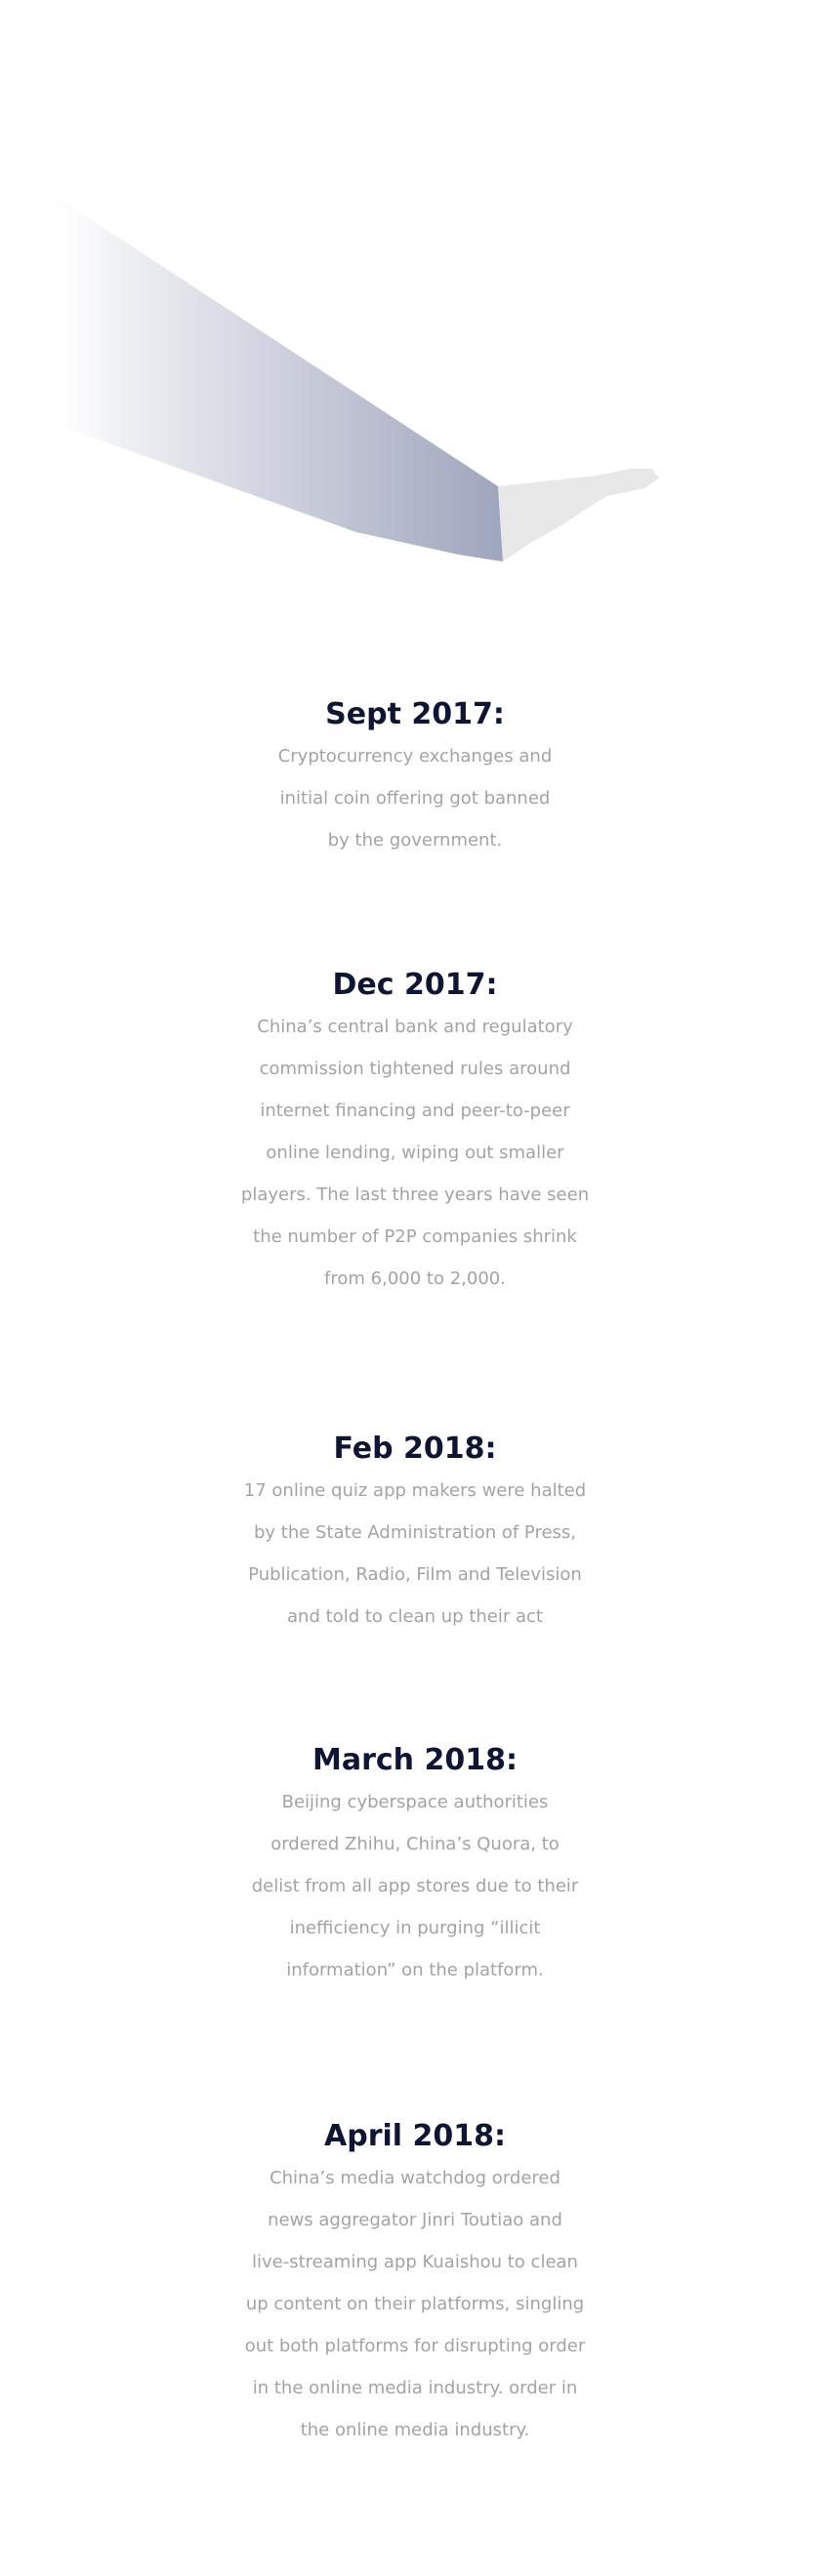 This screenshot has width=830, height=2576. Describe the element at coordinates (415, 2430) in the screenshot. I see `description-line: the online media industry.` at that location.